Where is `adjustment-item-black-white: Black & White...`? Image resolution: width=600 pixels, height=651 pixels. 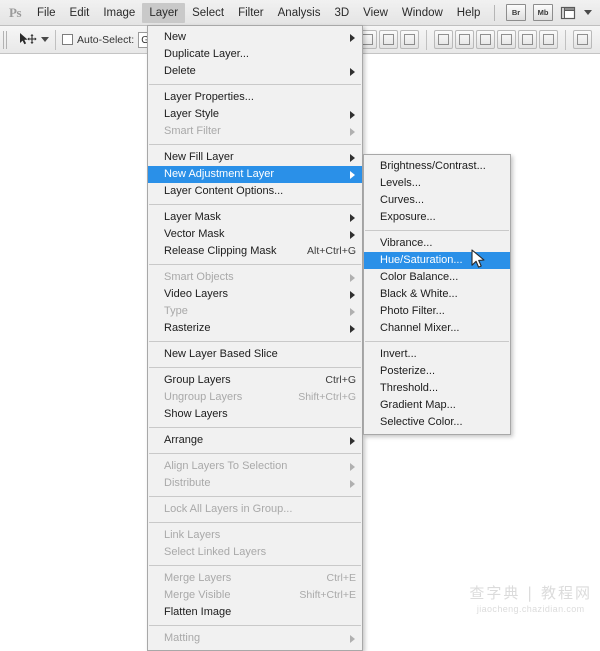
adjustment-item-black-white: Black & White... is located at coordinates (437, 294).